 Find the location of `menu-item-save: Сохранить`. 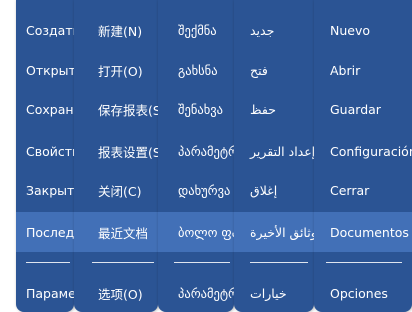

menu-item-save: Сохранить is located at coordinates (45, 109).